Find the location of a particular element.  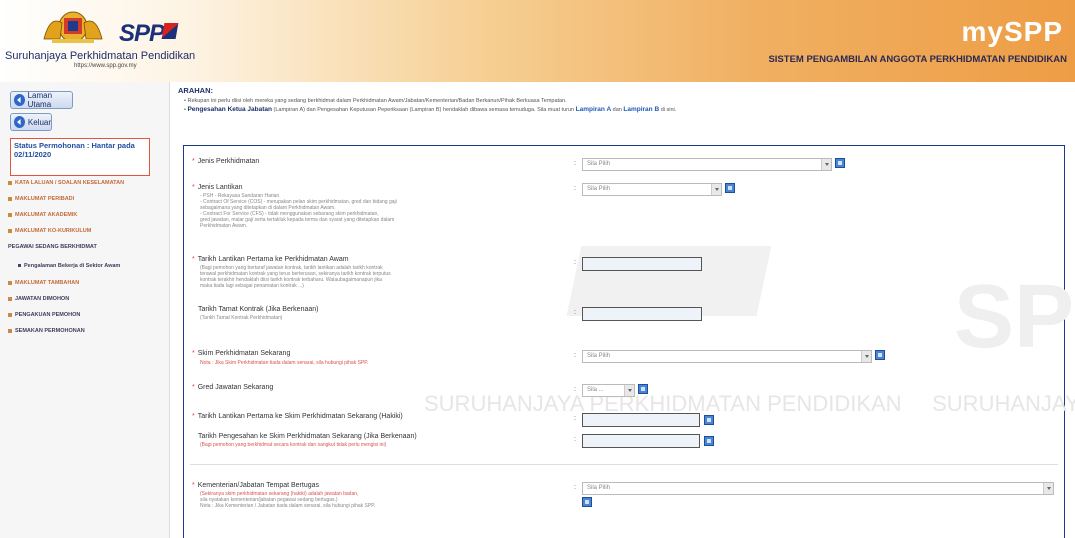

skim-label: * Skim Perkhidmatan Sekarang is located at coordinates (241, 353).